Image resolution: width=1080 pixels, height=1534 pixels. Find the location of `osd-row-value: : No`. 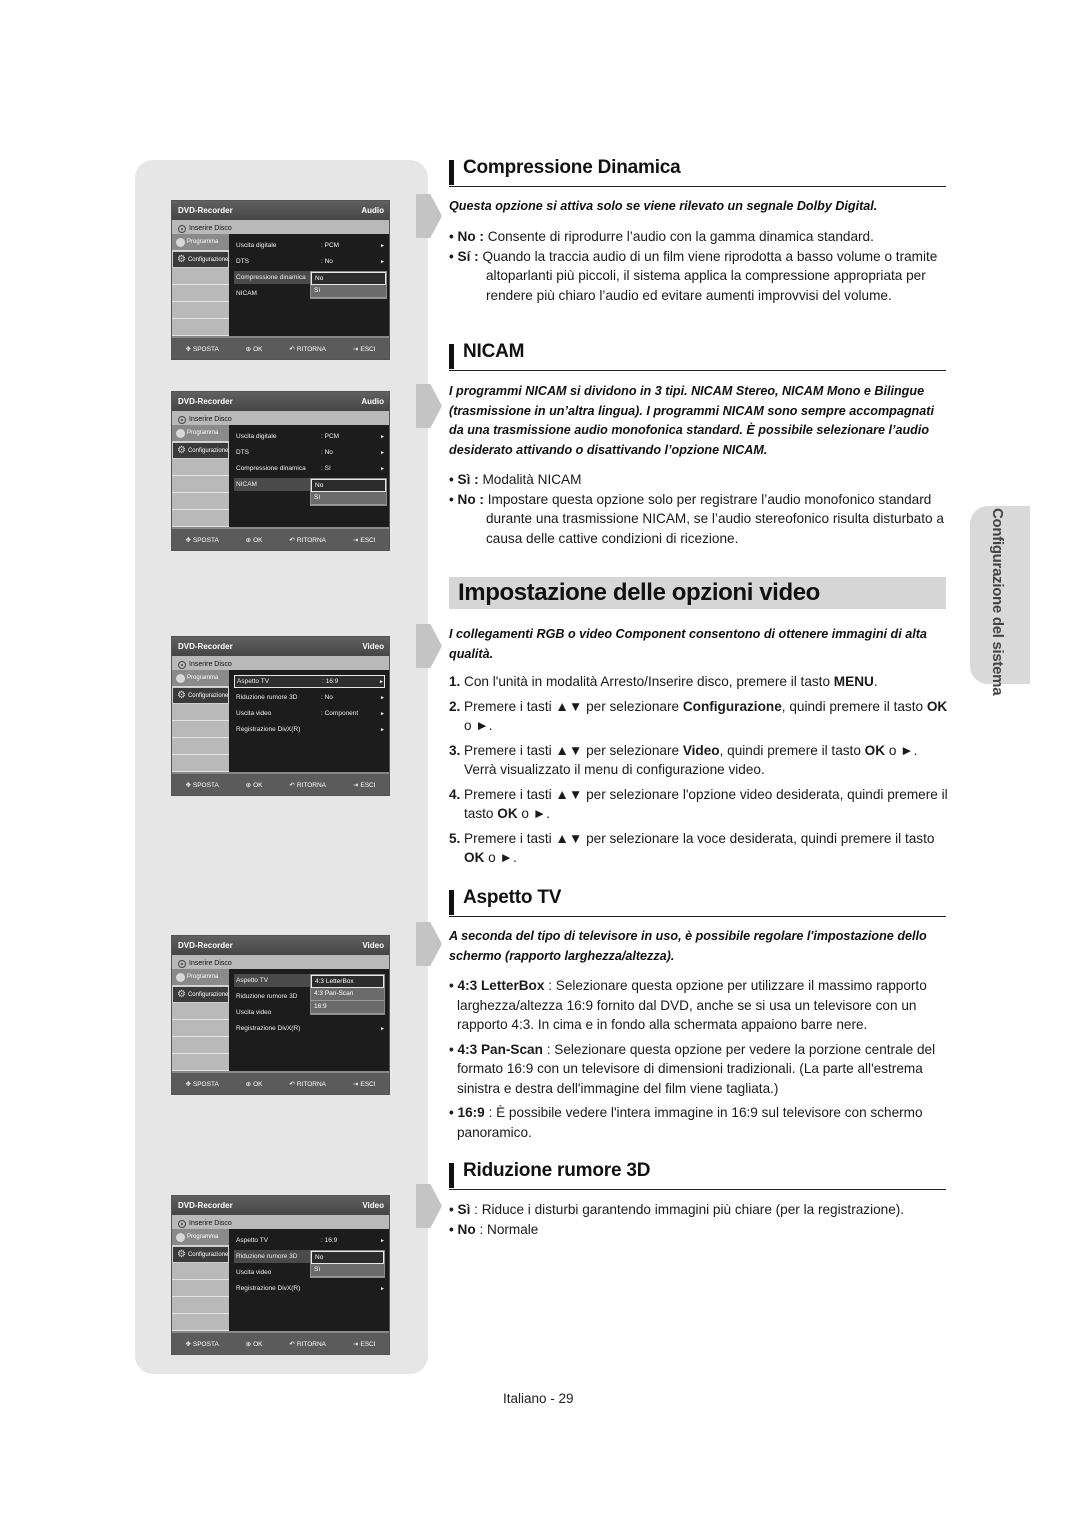

osd-row-value: : No is located at coordinates (327, 261).